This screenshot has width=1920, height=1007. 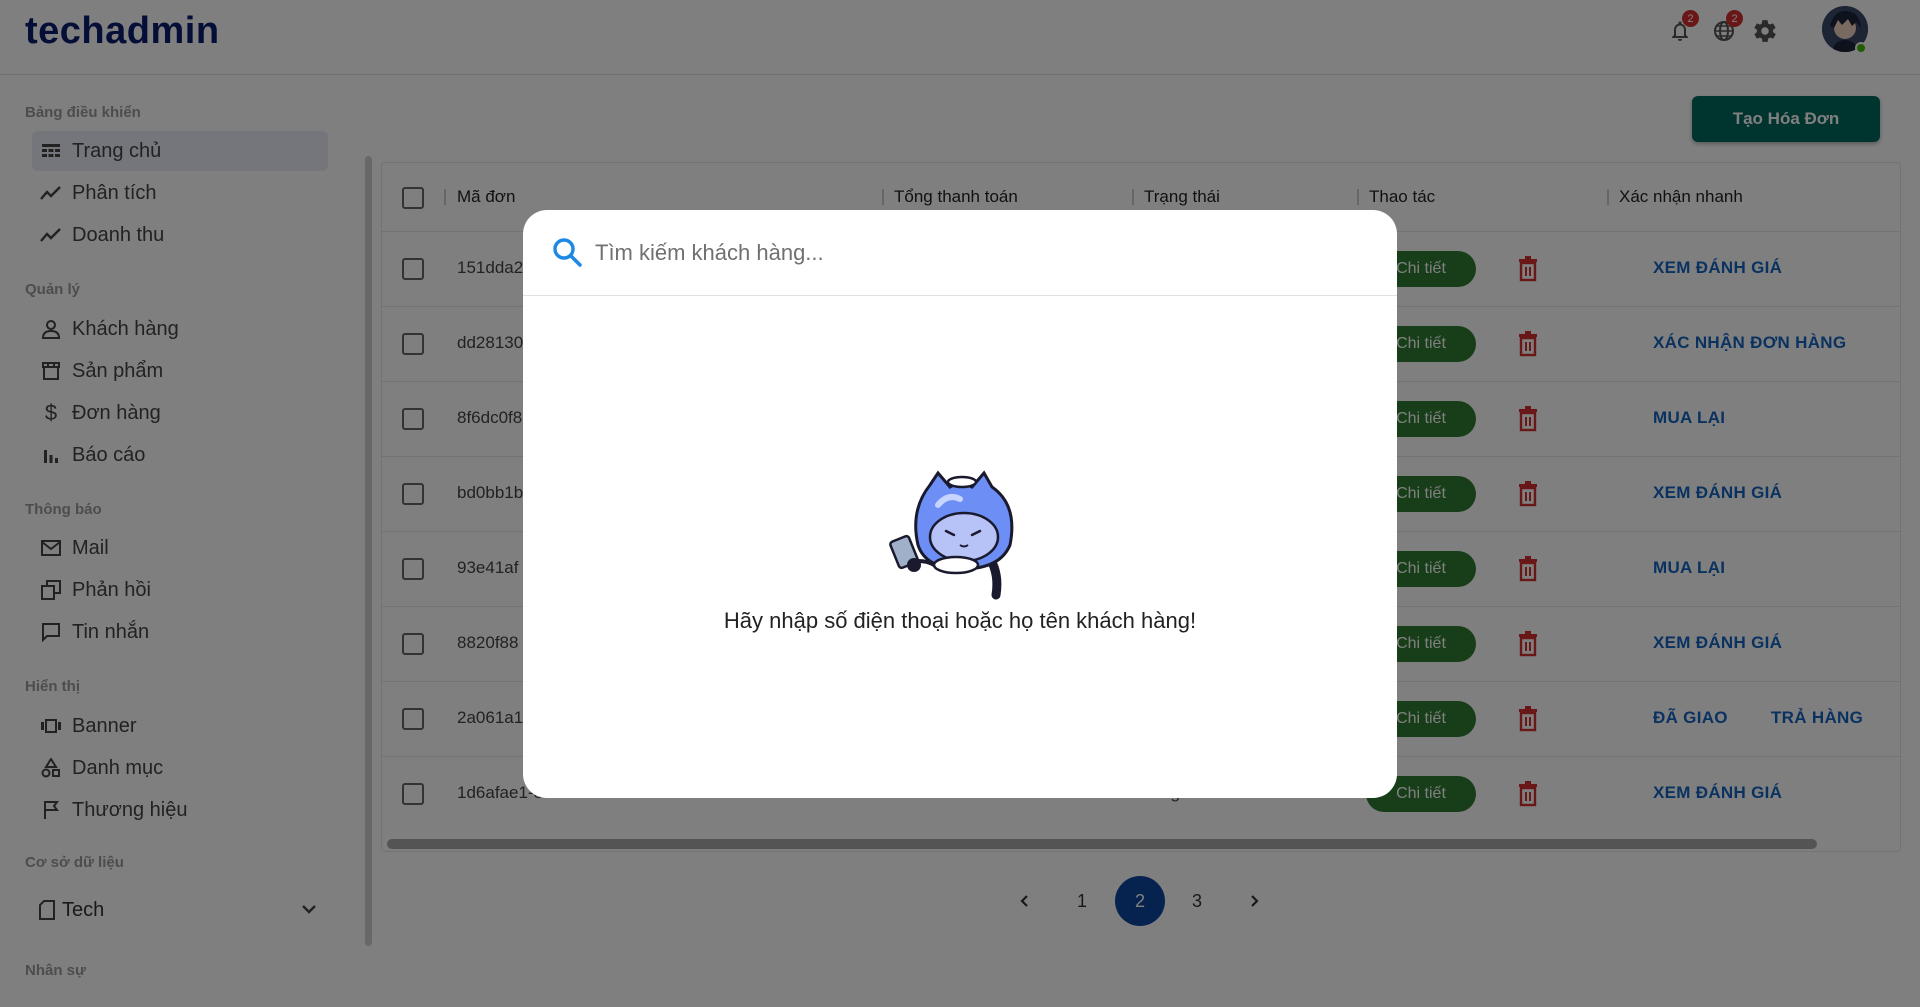 I want to click on customer-search-input, so click(x=975, y=253).